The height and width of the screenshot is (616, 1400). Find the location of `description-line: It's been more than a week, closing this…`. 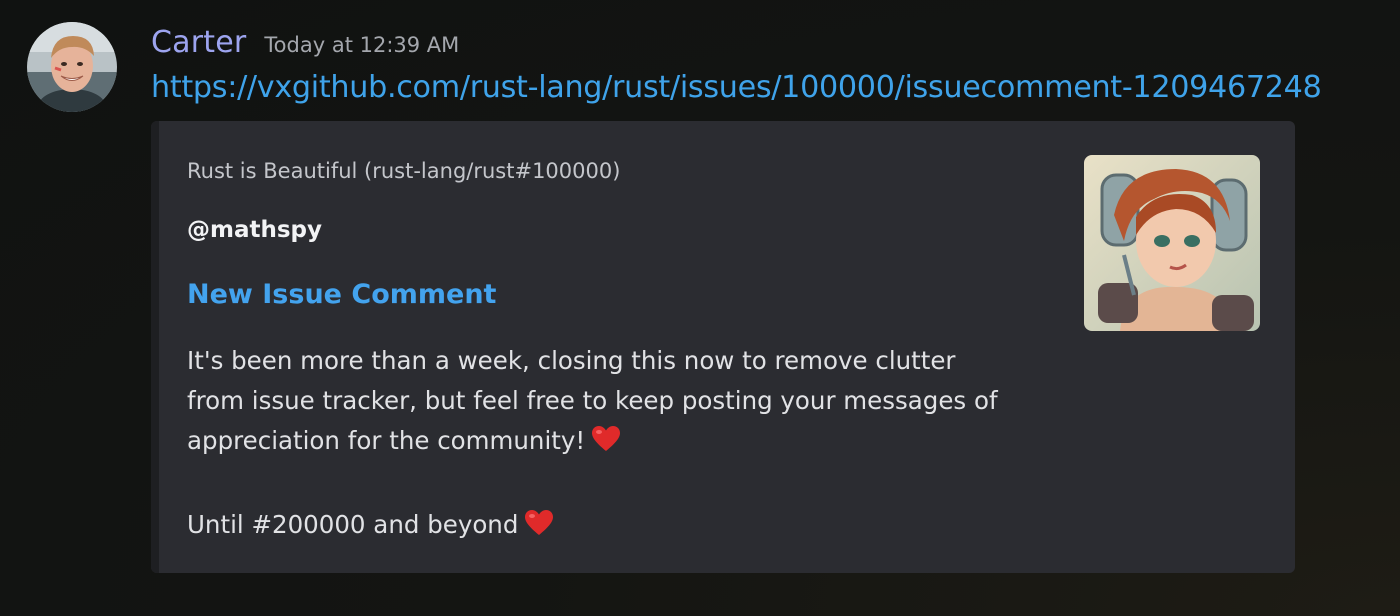

description-line: It's been more than a week, closing this… is located at coordinates (571, 360).